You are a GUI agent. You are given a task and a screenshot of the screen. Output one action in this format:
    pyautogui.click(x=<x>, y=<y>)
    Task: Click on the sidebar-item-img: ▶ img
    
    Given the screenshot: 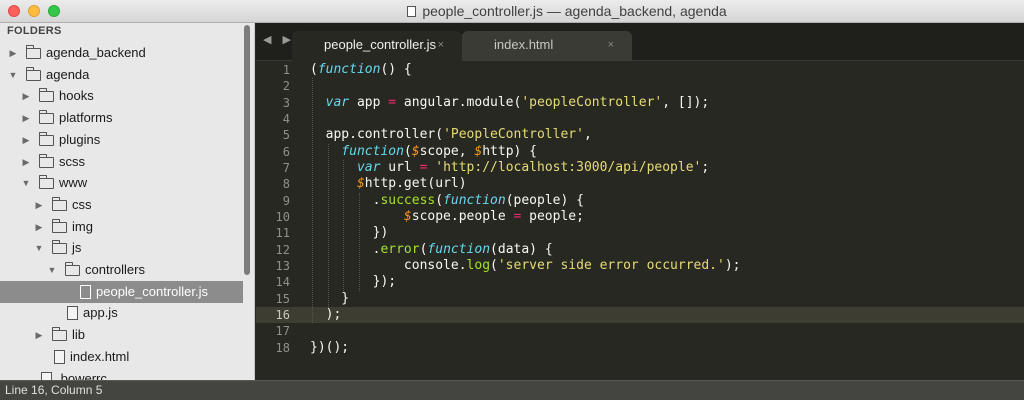 What is the action you would take?
    pyautogui.click(x=121, y=227)
    